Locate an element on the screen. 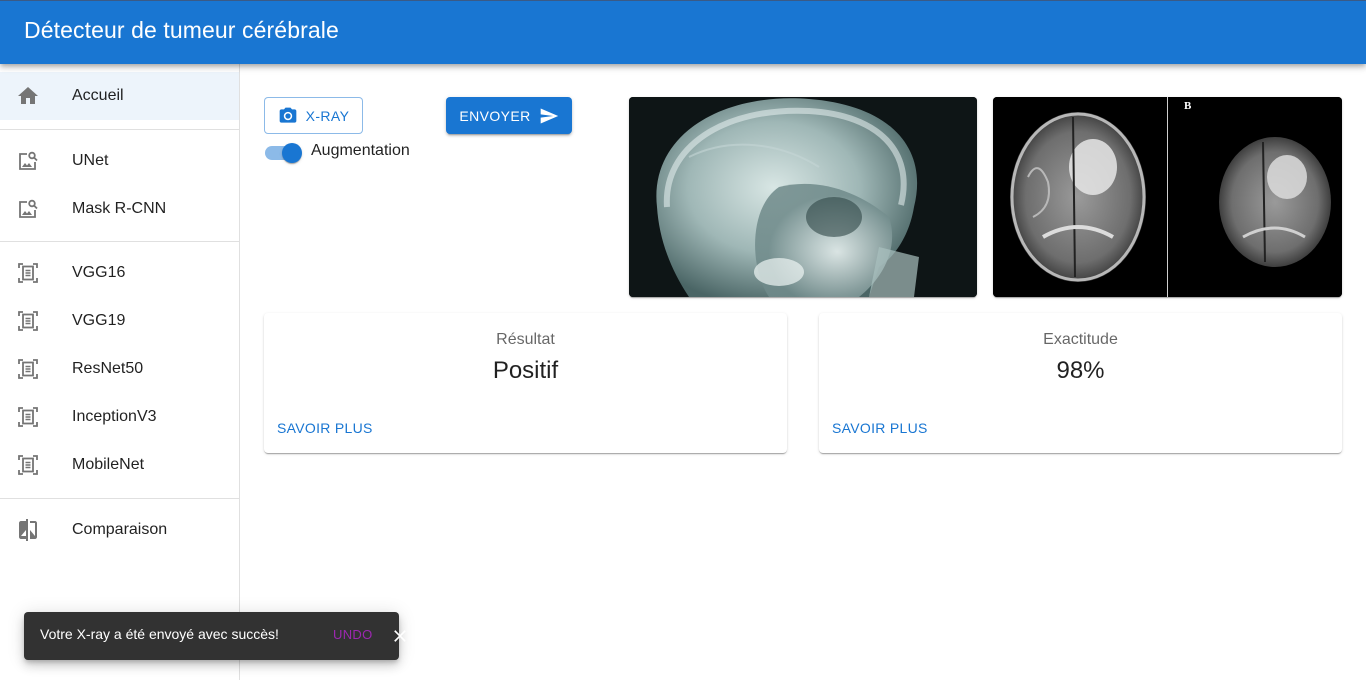 This screenshot has height=680, width=1366. accuracy-card: Exactitude 98% SAVOIR PLUS is located at coordinates (1080, 383).